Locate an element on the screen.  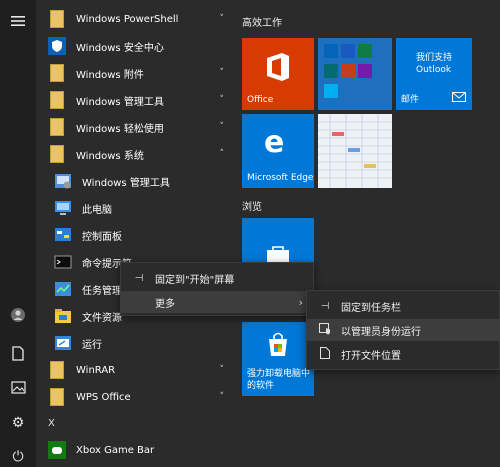
chevron-right-icon: › is located at coordinates (300, 302).